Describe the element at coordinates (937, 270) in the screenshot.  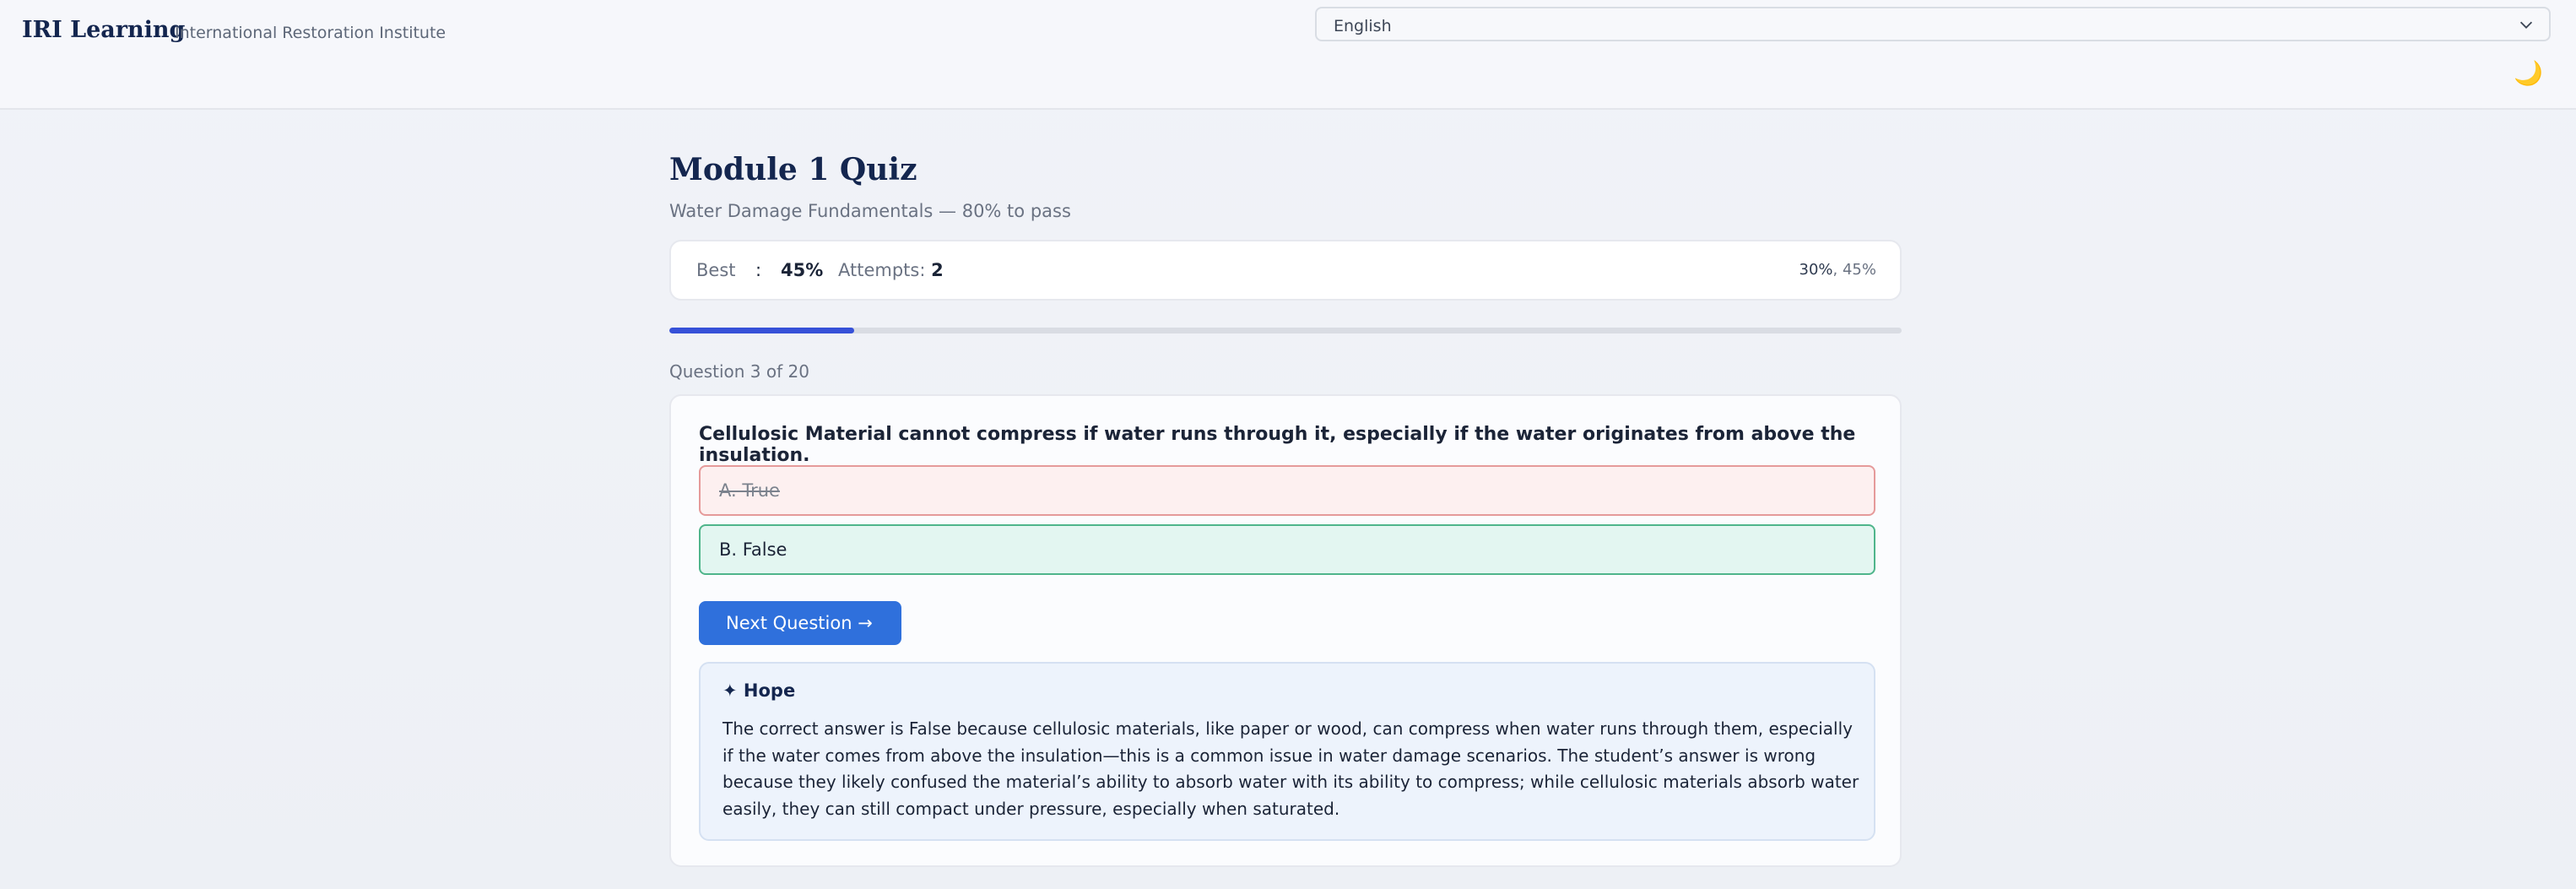
I see `attempts-value: 2` at that location.